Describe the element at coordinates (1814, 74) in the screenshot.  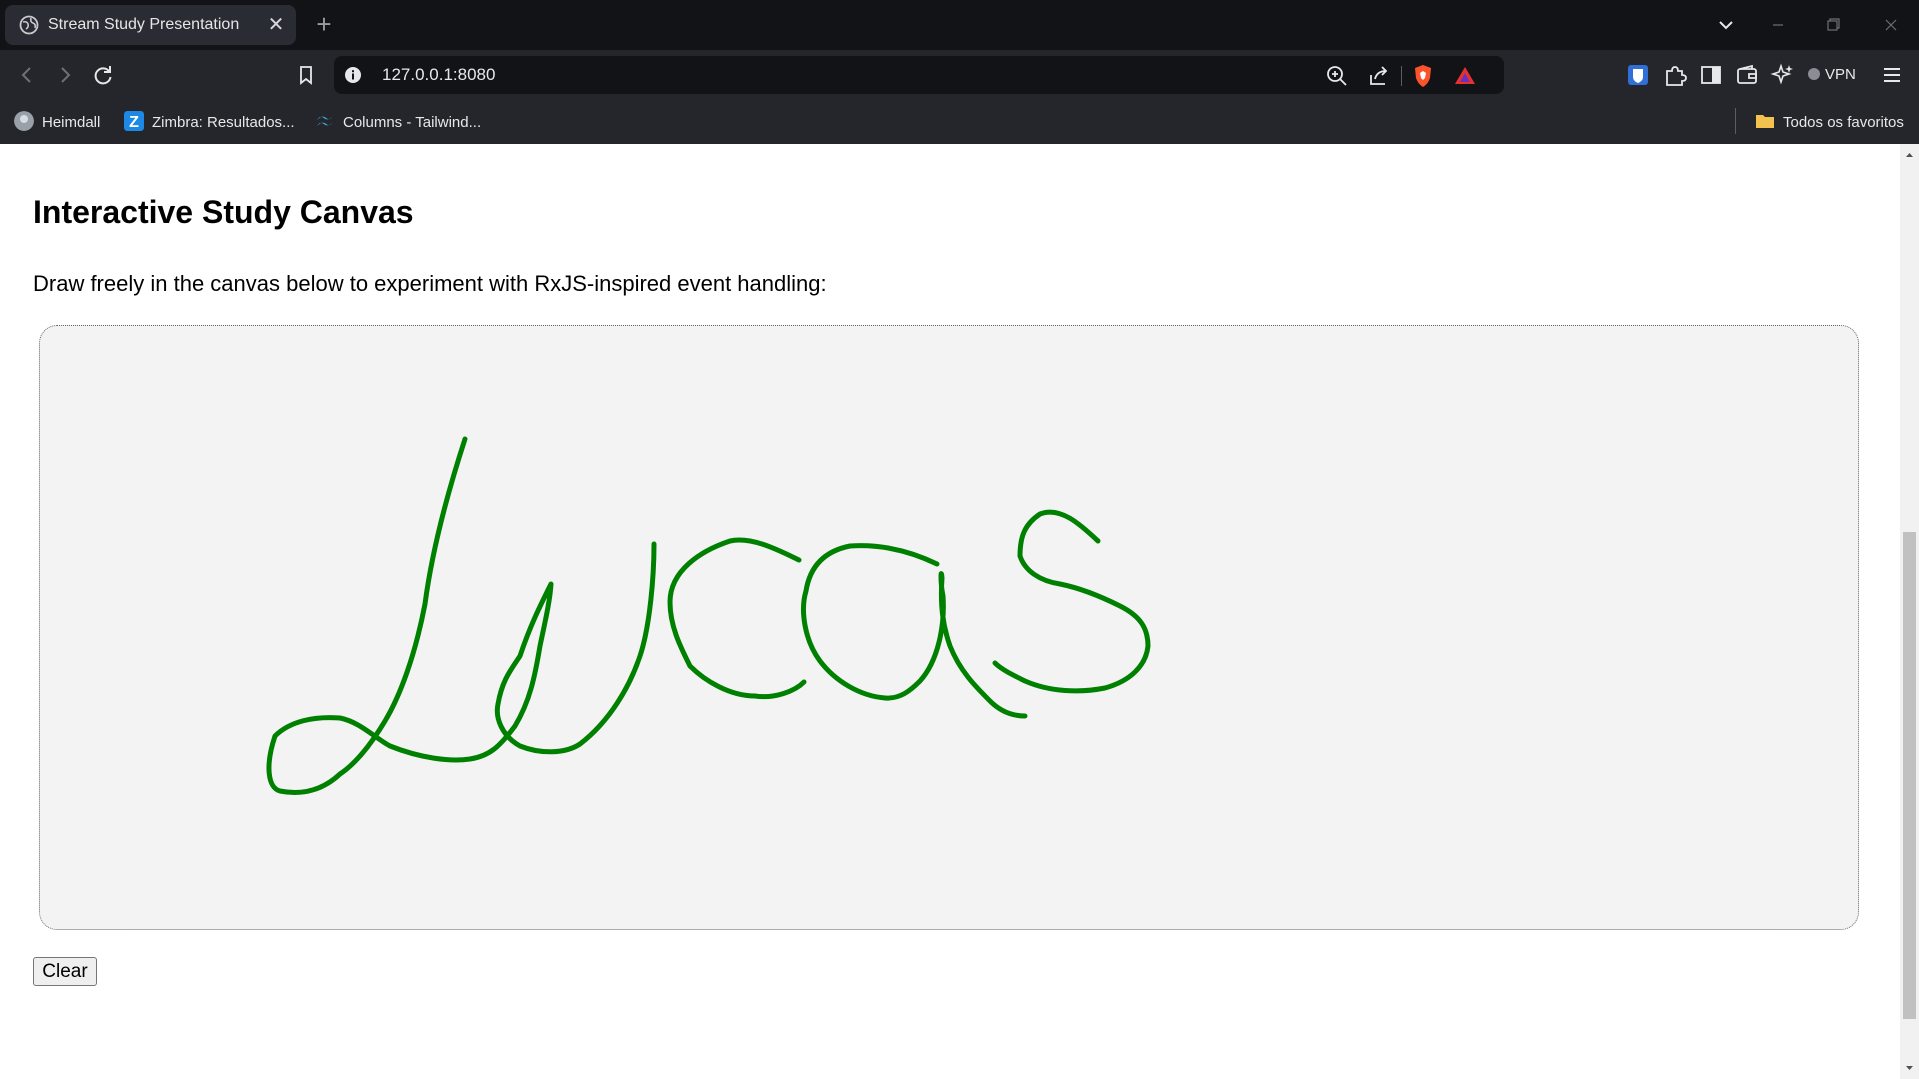
I see `vpn-status-dot-icon` at that location.